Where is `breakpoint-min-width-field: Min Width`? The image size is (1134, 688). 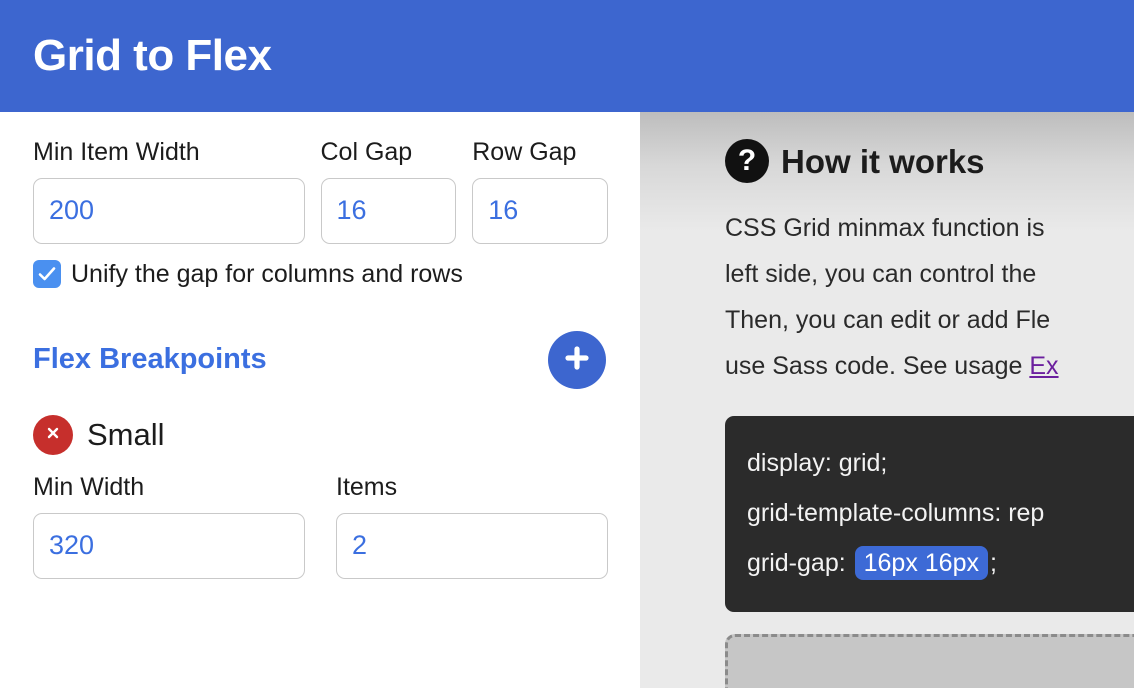 breakpoint-min-width-field: Min Width is located at coordinates (169, 526).